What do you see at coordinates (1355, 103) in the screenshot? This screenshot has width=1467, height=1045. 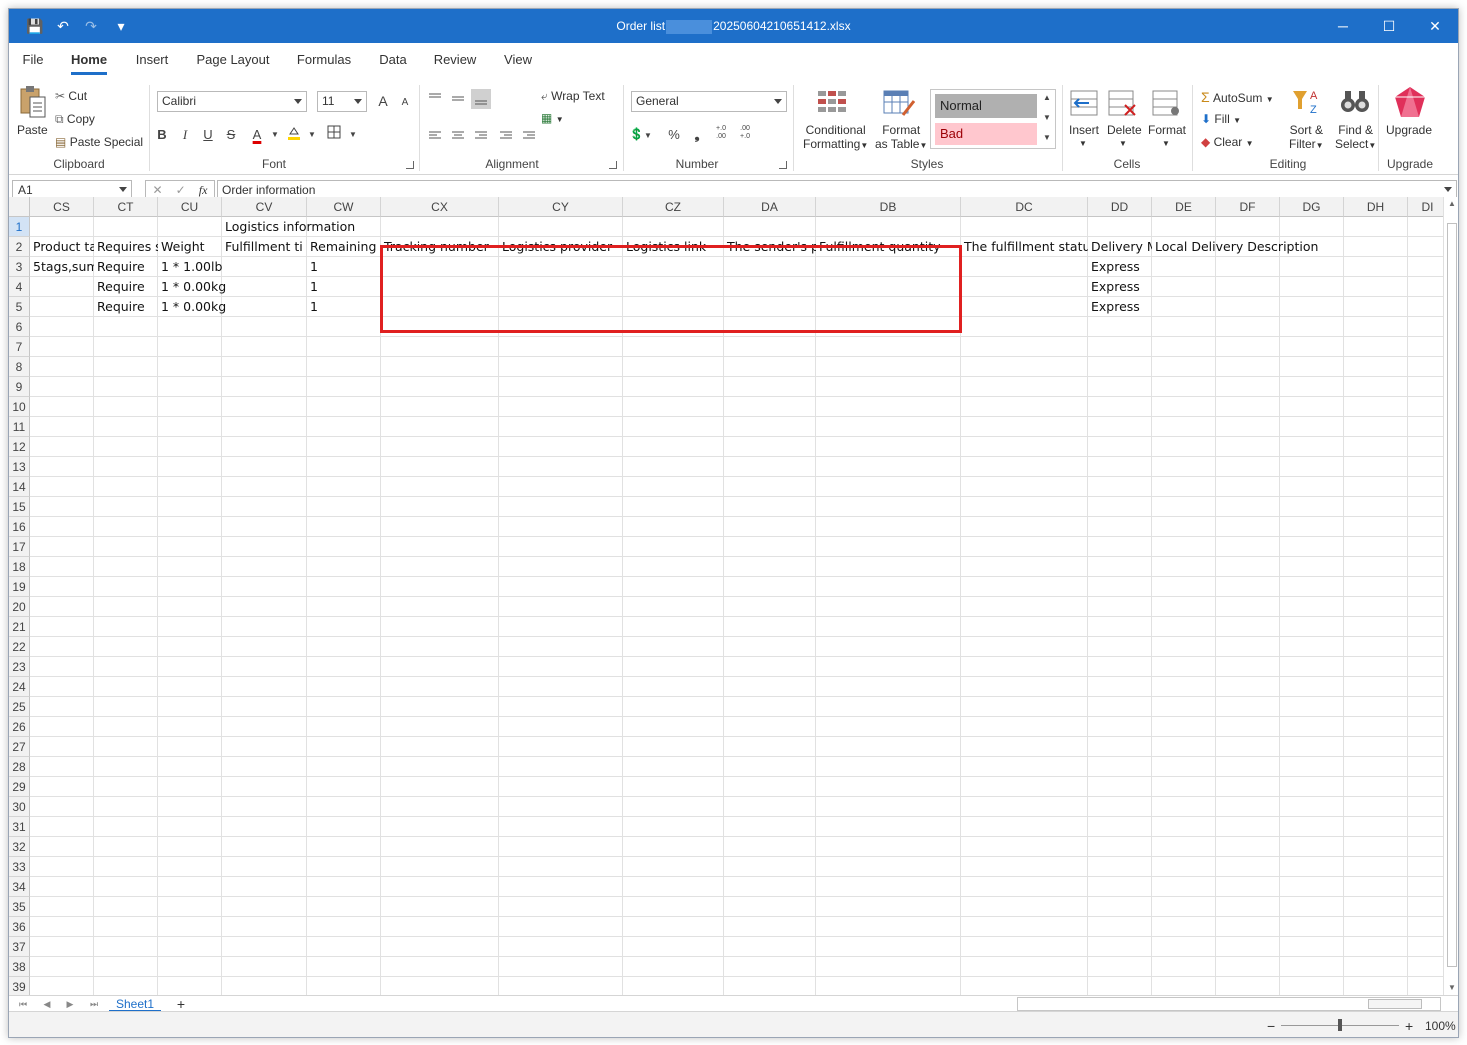 I see `binoculars-icon` at bounding box center [1355, 103].